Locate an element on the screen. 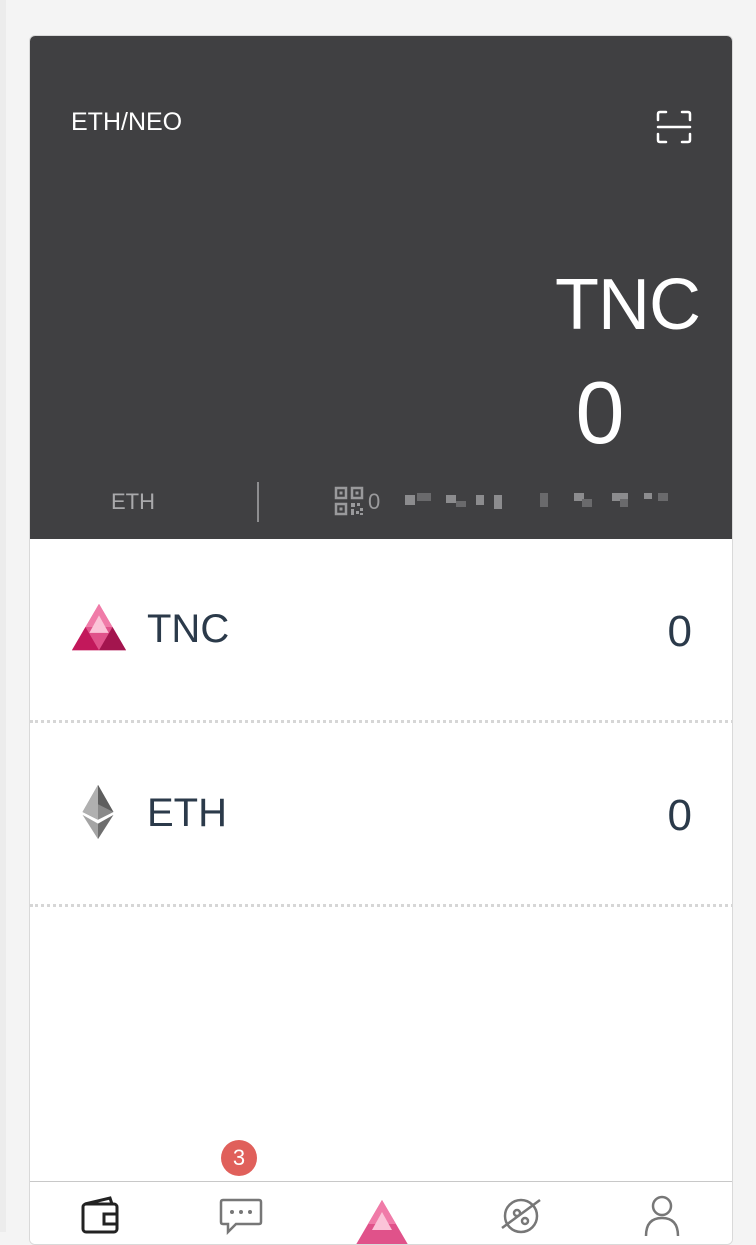 Image resolution: width=756 pixels, height=1245 pixels. selected-balance: 0 is located at coordinates (600, 412).